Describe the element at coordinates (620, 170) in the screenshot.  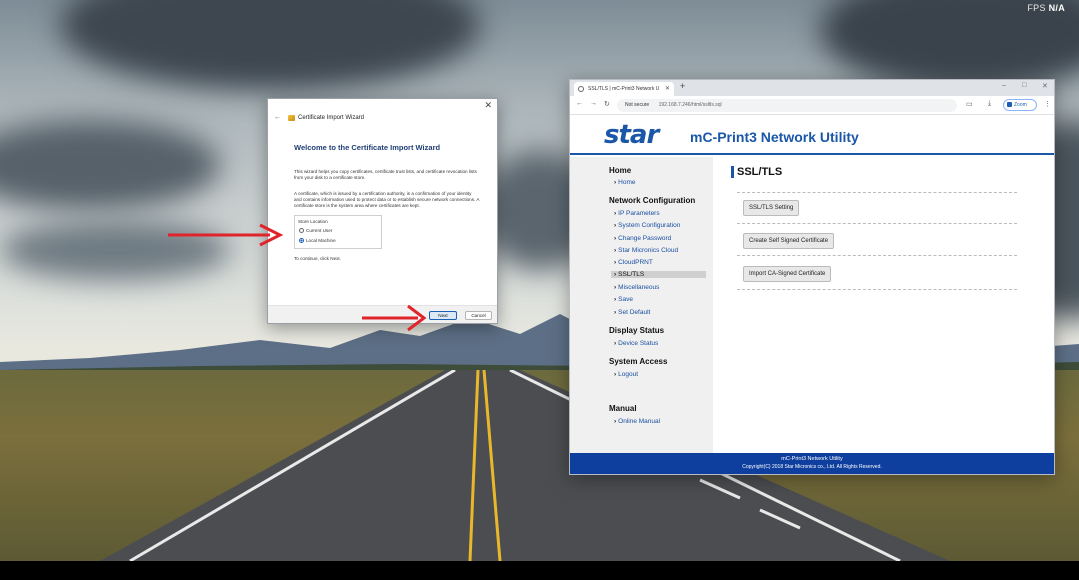
I see `sidebar-header-home: Home` at that location.